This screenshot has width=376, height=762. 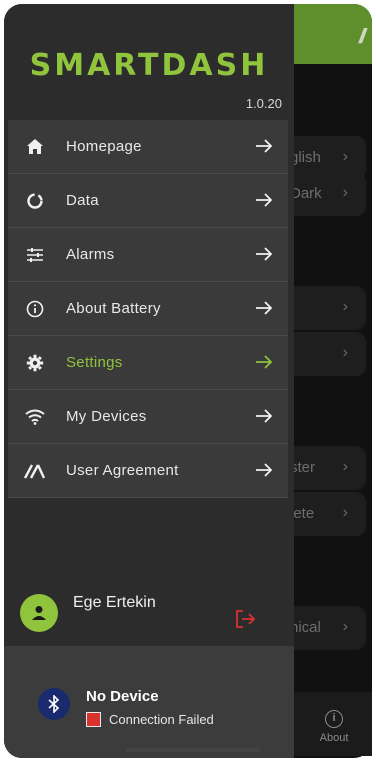 What do you see at coordinates (148, 255) in the screenshot?
I see `menu-item-alarms: Alarms` at bounding box center [148, 255].